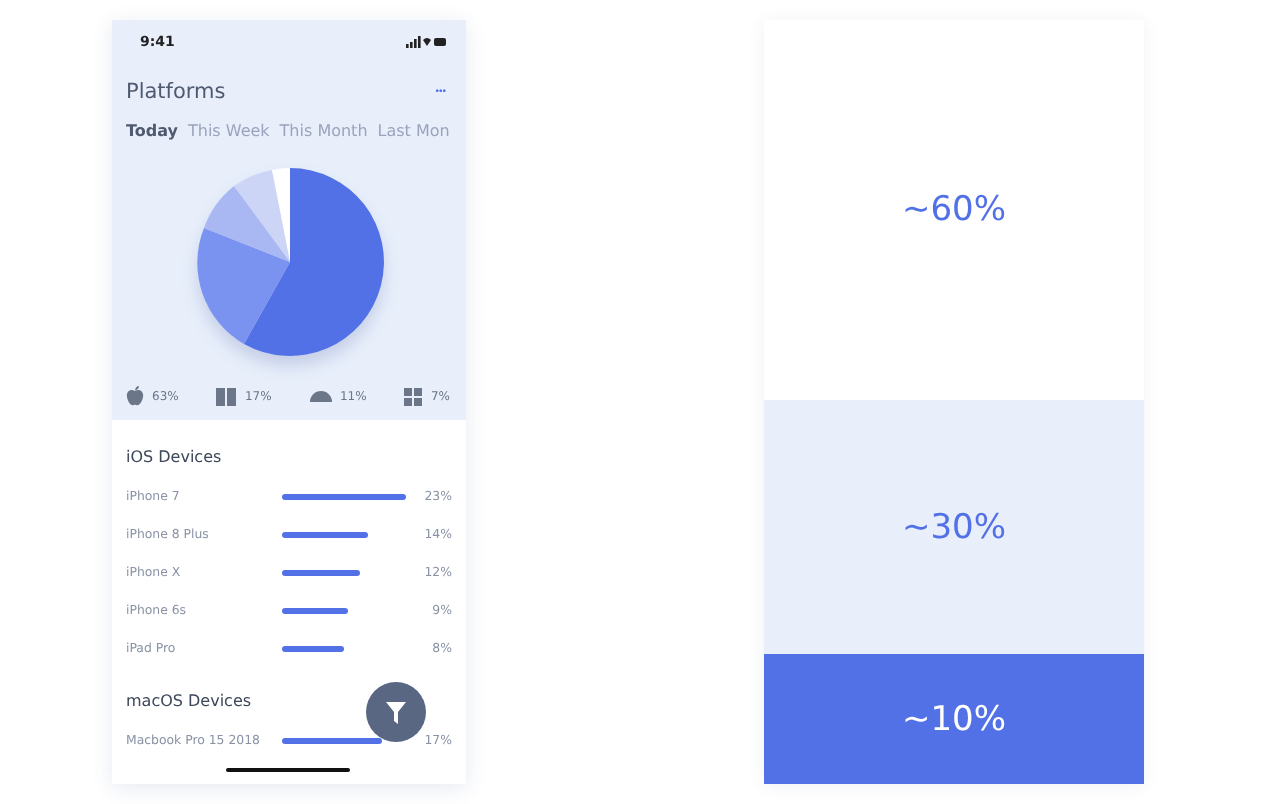 This screenshot has width=1268, height=804. What do you see at coordinates (135, 396) in the screenshot?
I see `apple-icon` at bounding box center [135, 396].